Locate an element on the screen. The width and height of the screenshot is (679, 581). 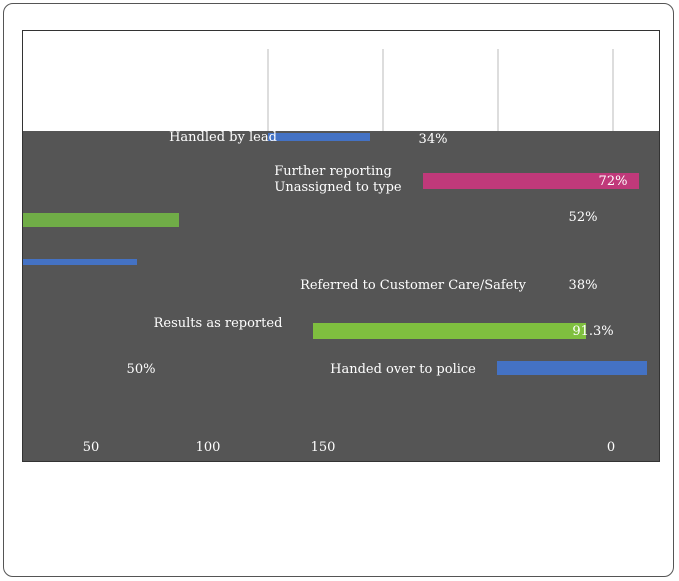
category-label: Handed over to police is located at coordinates (403, 369).